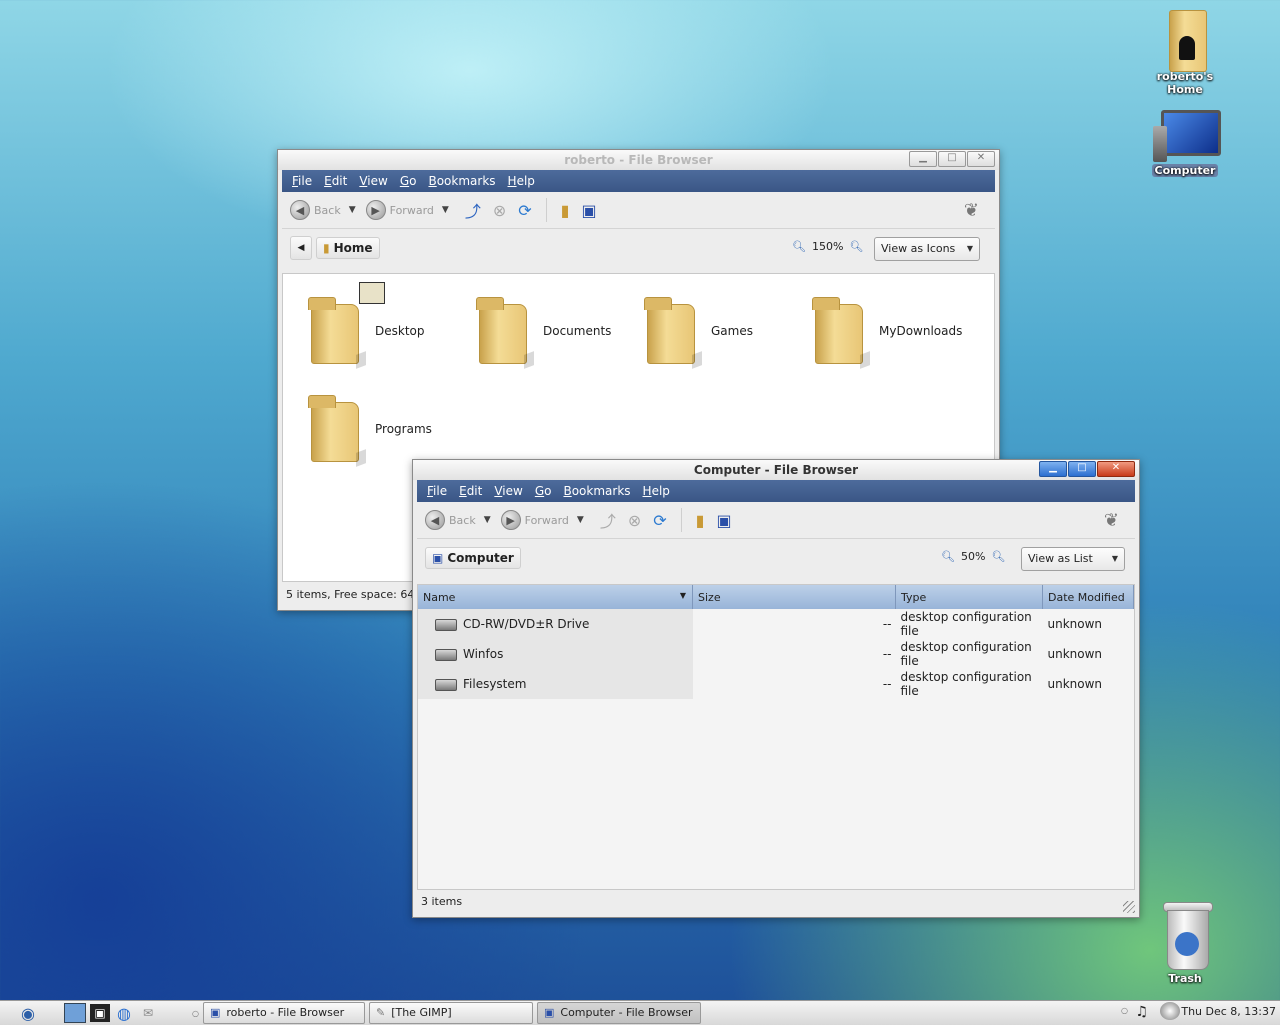 This screenshot has width=1280, height=1025. Describe the element at coordinates (1073, 559) in the screenshot. I see `view-mode-select: View as List` at that location.